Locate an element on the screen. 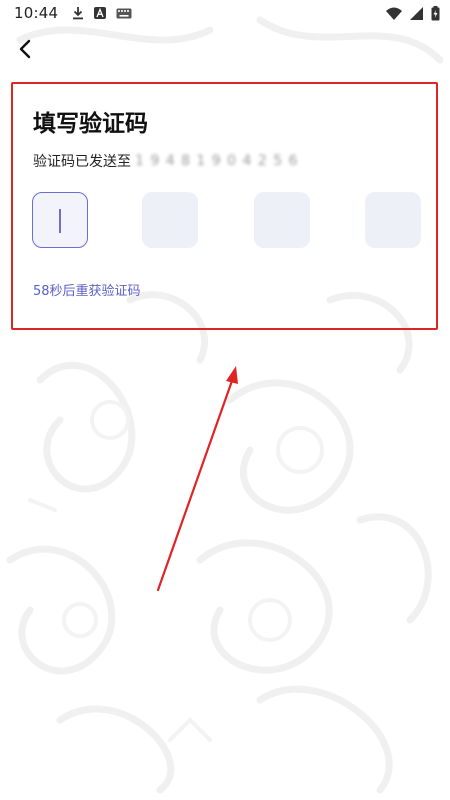  back-button is located at coordinates (25, 49).